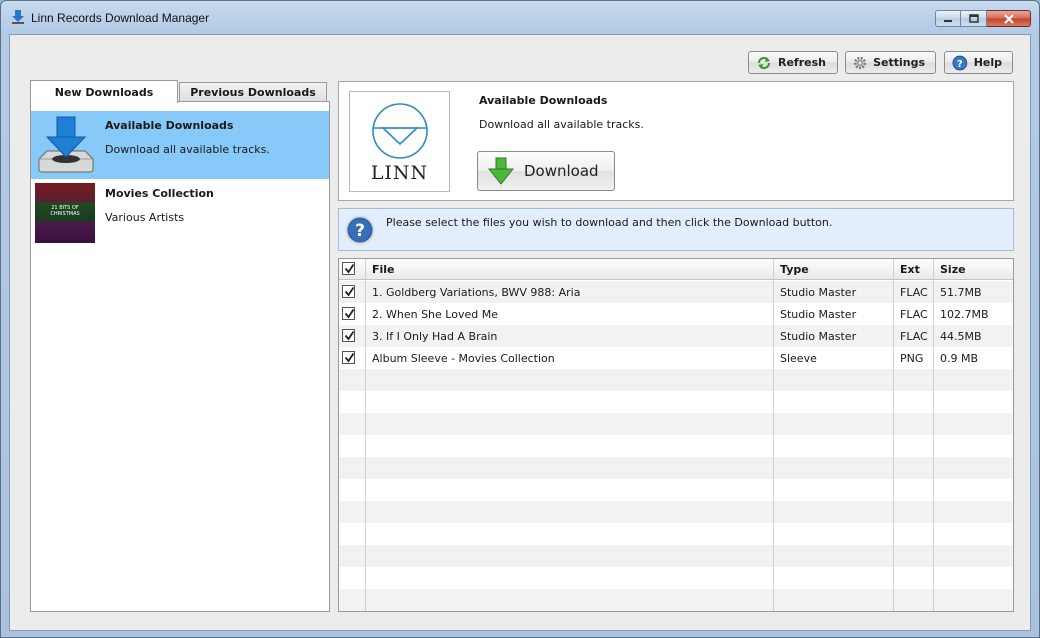 The height and width of the screenshot is (638, 1040). I want to click on help-label: Help, so click(987, 62).